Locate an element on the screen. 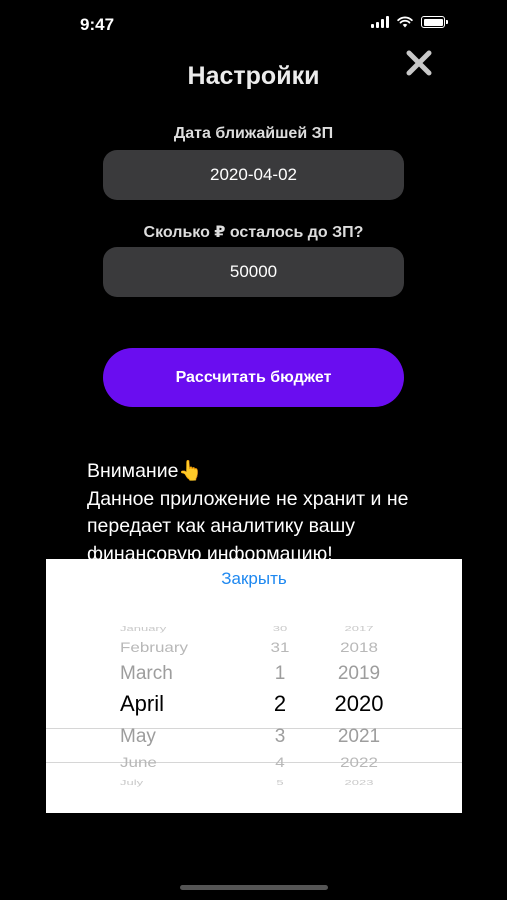 The height and width of the screenshot is (900, 507). payday-date-field: 2020-04-02 is located at coordinates (253, 175).